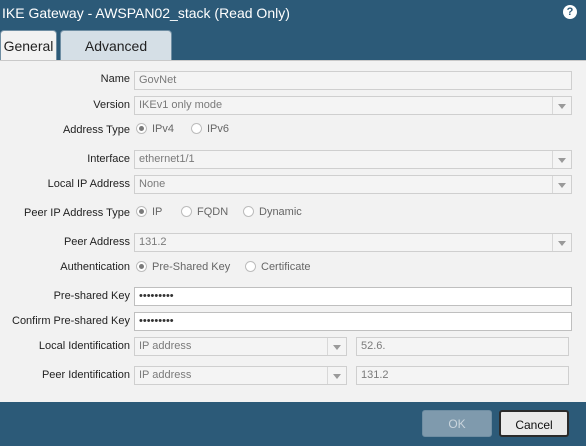 The width and height of the screenshot is (586, 446). Describe the element at coordinates (165, 346) in the screenshot. I see `local-id-type-value: IP address` at that location.